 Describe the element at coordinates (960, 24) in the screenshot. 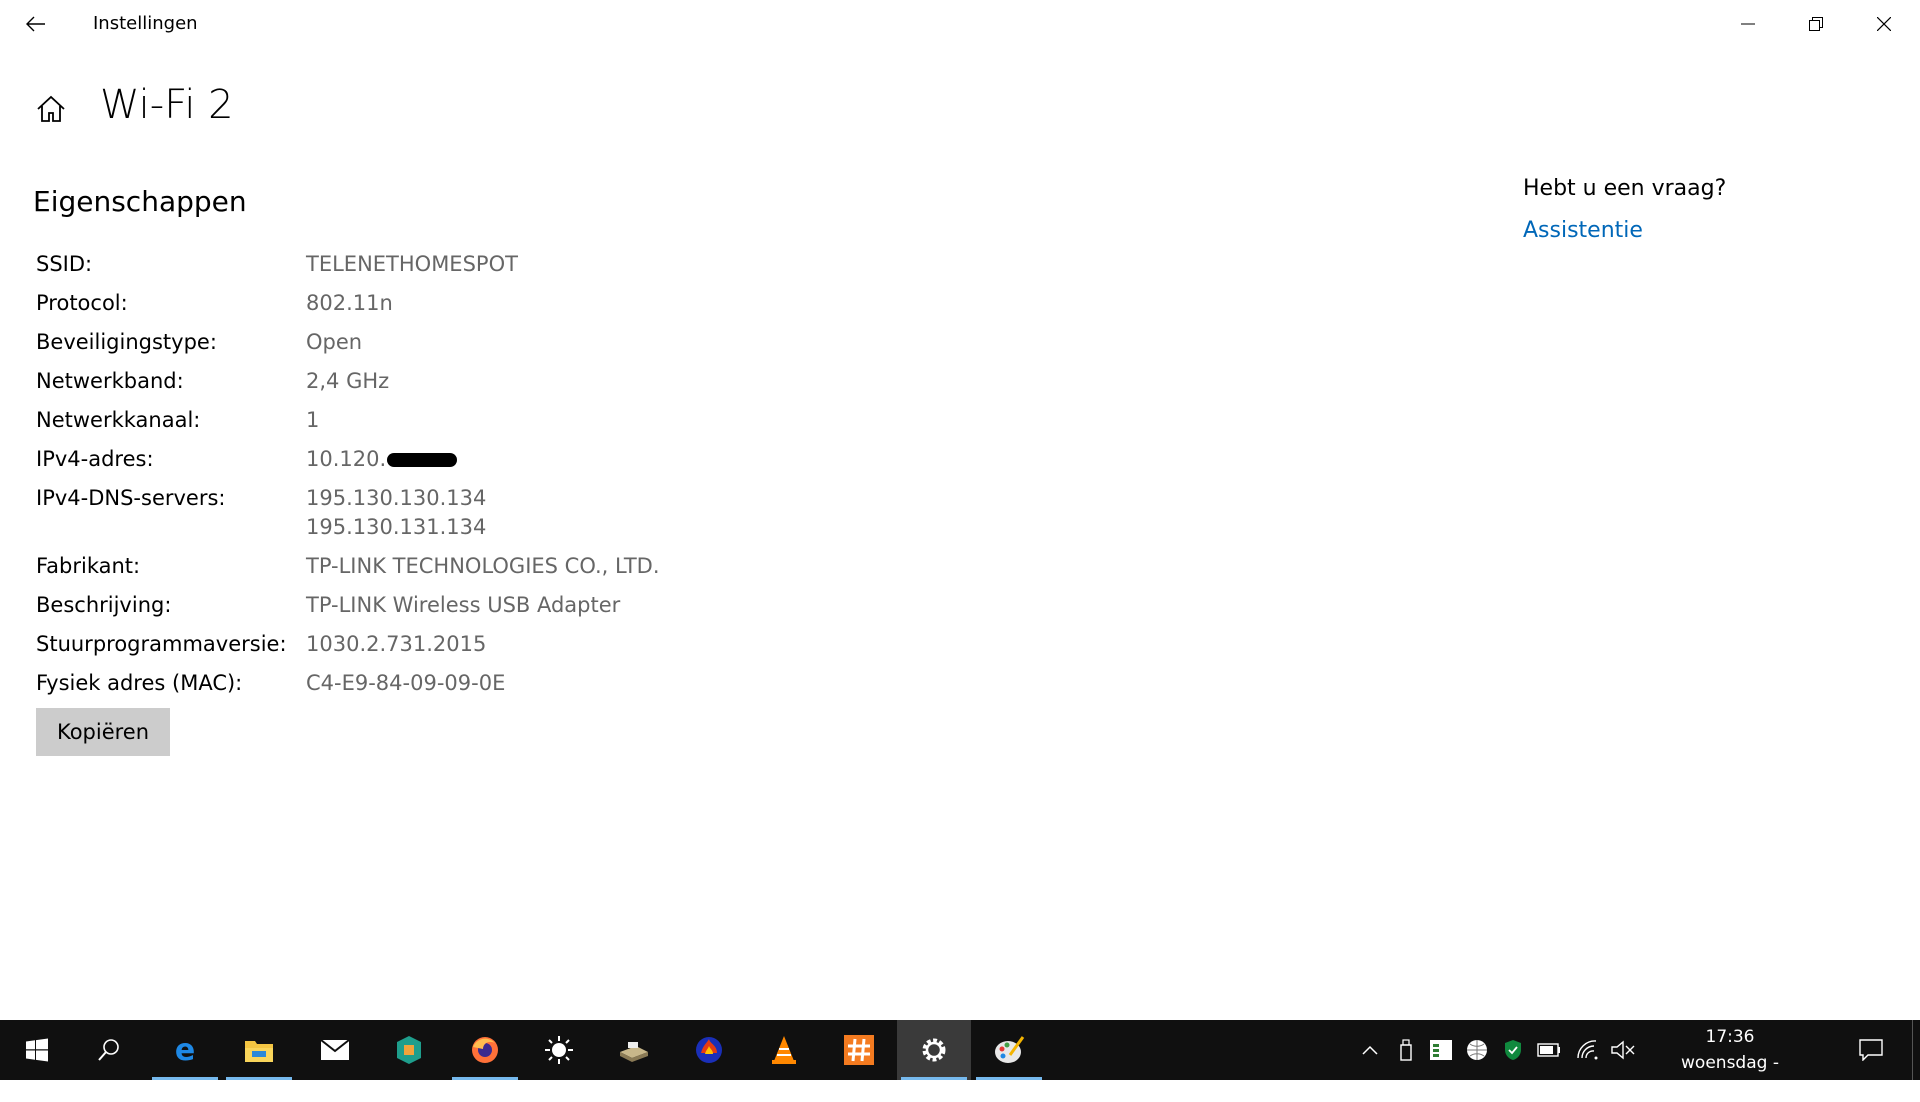

I see `title-bar: Instellingen` at that location.